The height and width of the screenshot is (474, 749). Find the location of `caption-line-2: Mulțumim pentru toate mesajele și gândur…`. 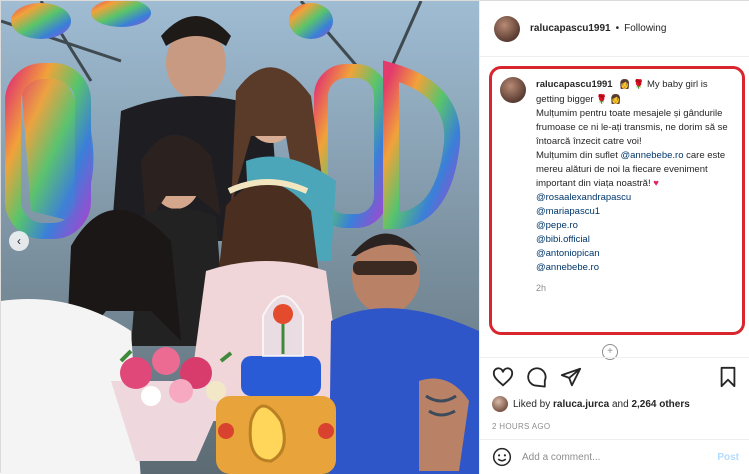

caption-line-2: Mulțumim pentru toate mesajele și gândur… is located at coordinates (632, 127).